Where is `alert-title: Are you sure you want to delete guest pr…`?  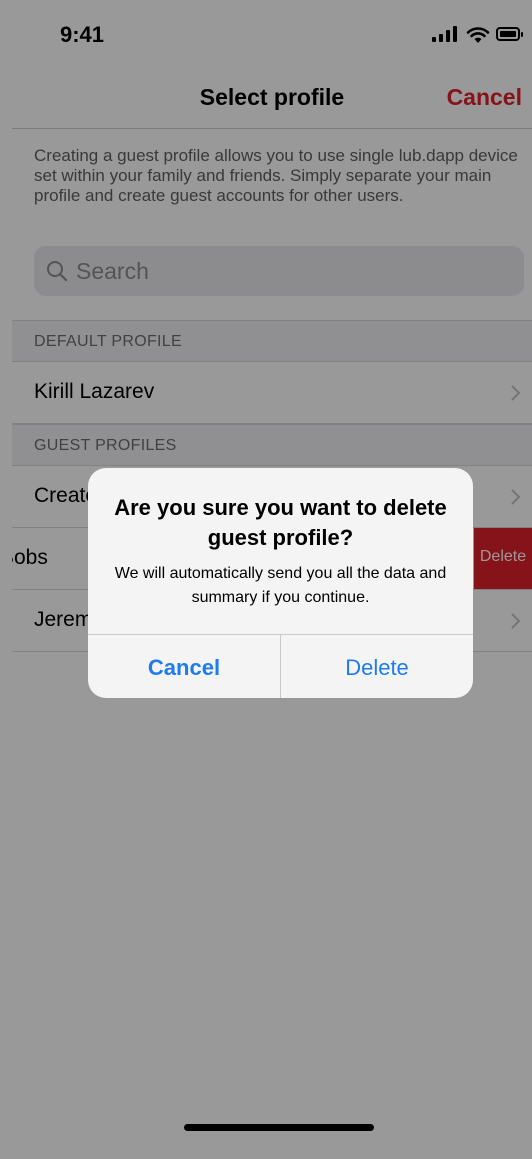
alert-title: Are you sure you want to delete guest pr… is located at coordinates (280, 522).